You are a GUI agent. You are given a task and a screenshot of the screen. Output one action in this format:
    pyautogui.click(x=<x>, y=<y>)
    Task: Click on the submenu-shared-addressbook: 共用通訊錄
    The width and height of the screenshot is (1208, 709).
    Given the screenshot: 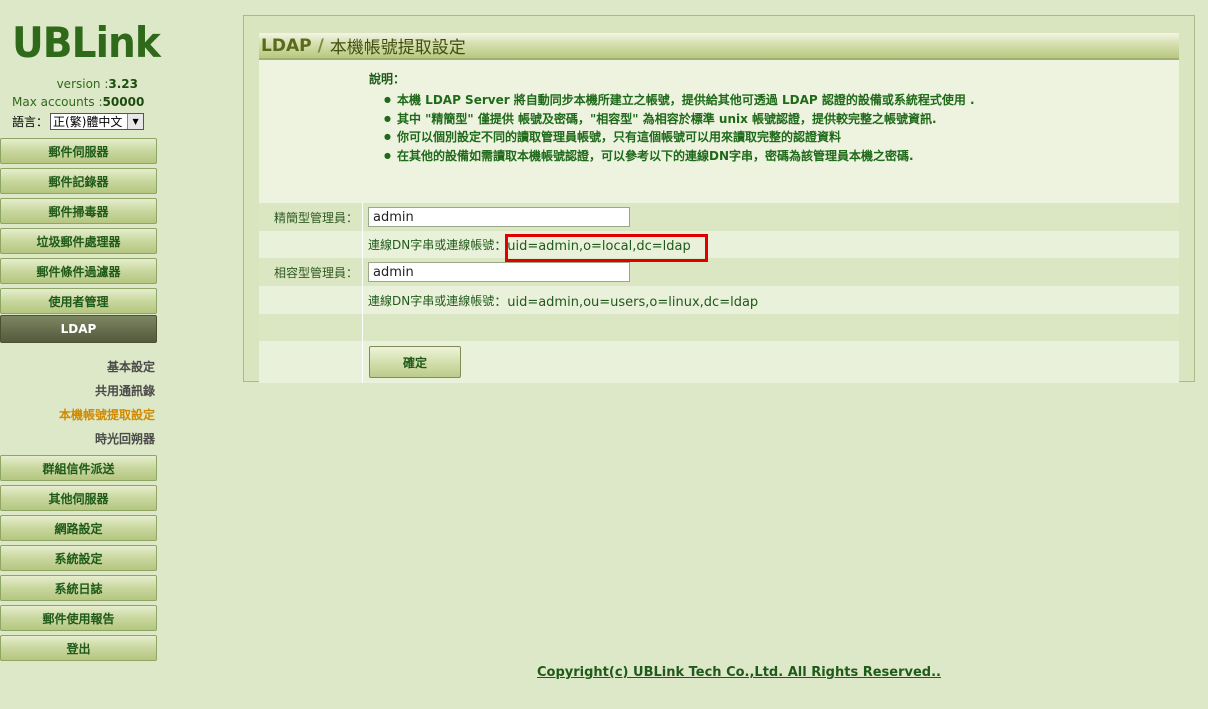 What is the action you would take?
    pyautogui.click(x=125, y=390)
    